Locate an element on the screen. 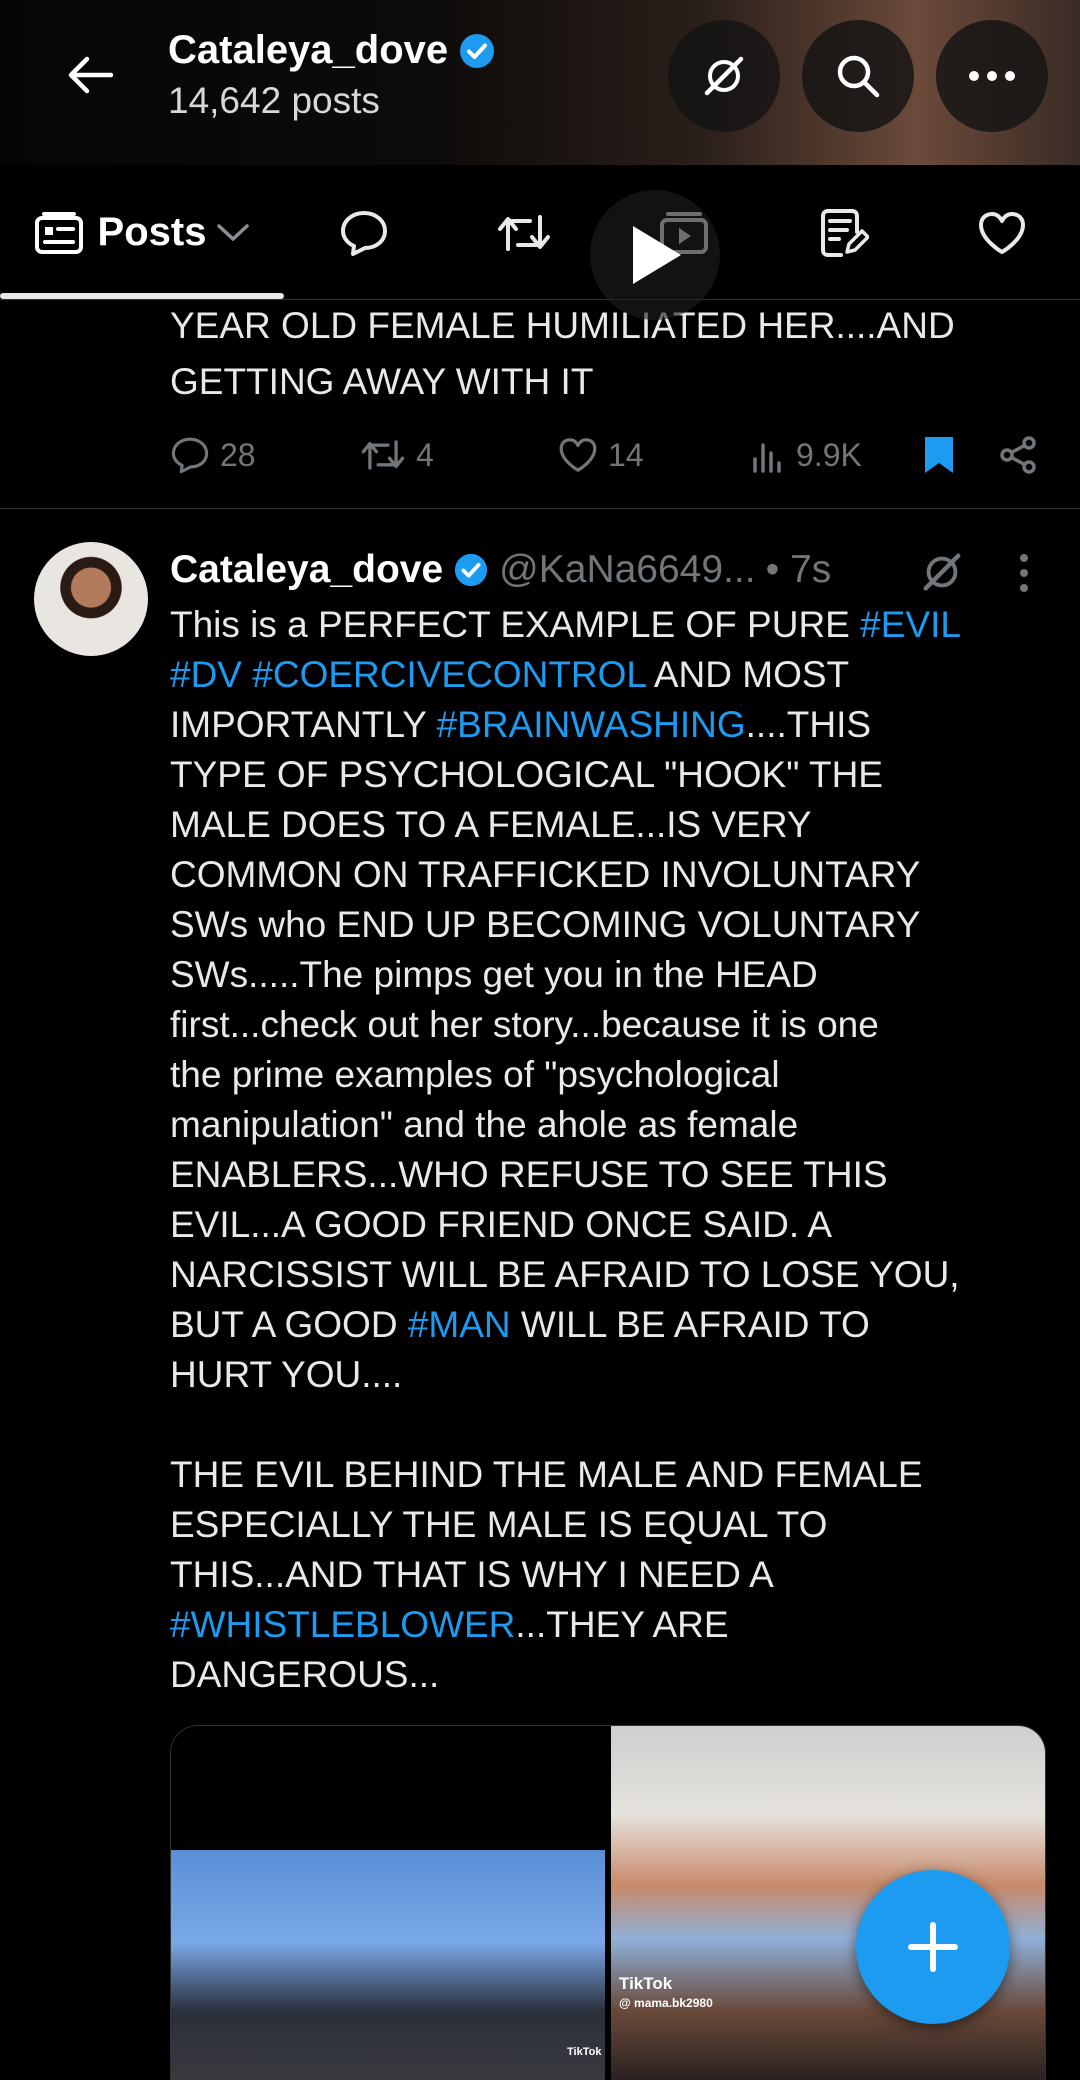 This screenshot has height=2080, width=1080. tweet-divider is located at coordinates (540, 508).